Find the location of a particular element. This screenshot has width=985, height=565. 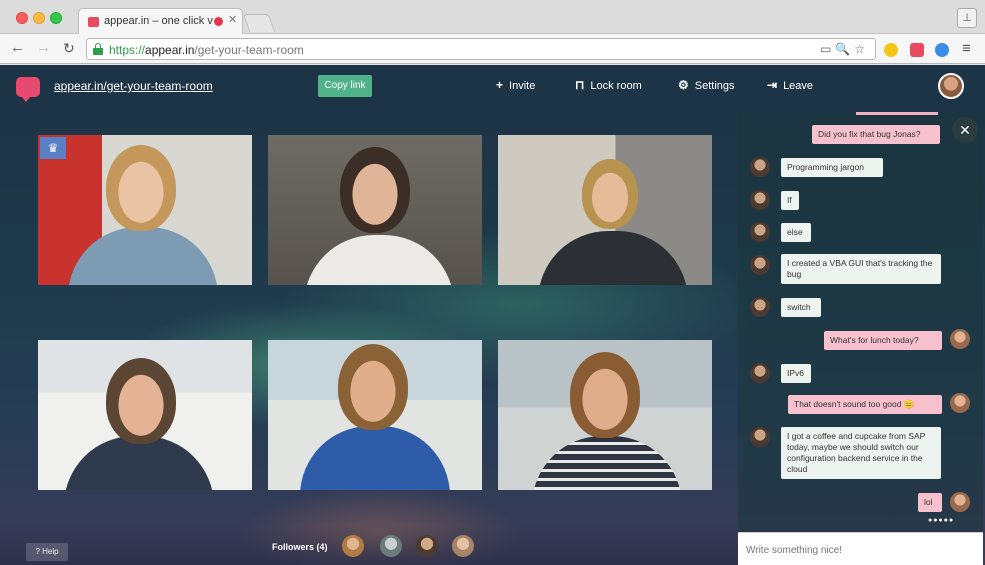

close-icon: ✕ is located at coordinates (965, 130).